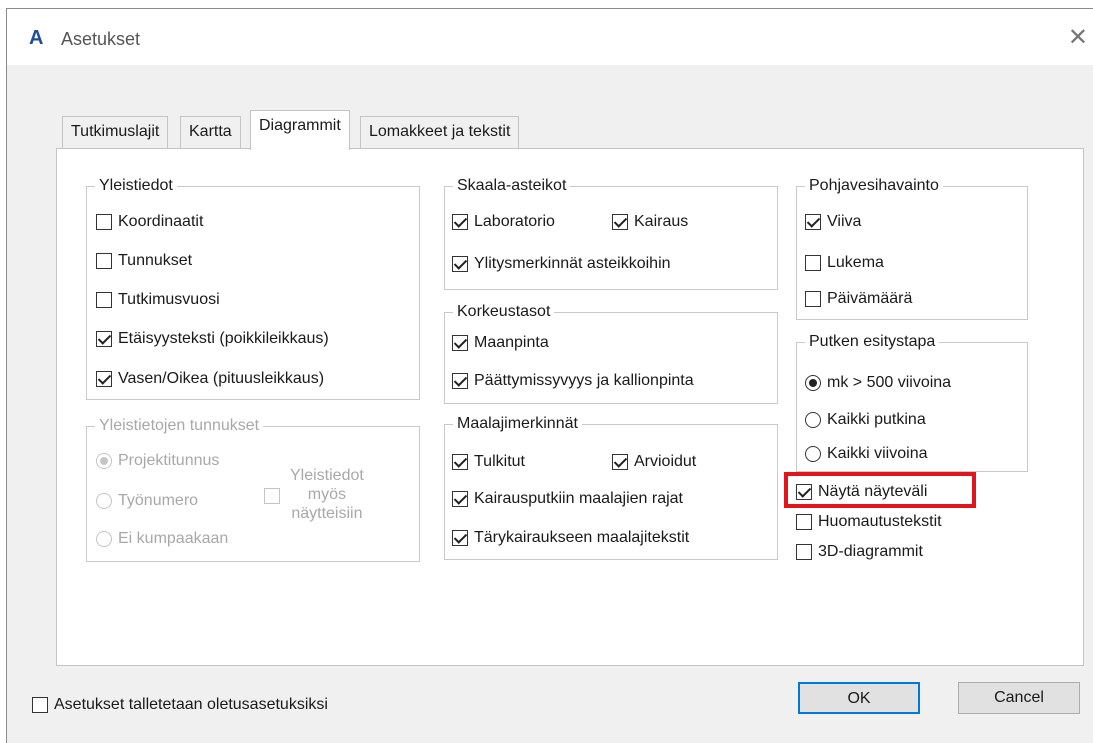 The height and width of the screenshot is (743, 1093). Describe the element at coordinates (440, 132) in the screenshot. I see `tab-lomakkeet-ja-tekstit: Lomakkeet ja tekstit` at that location.